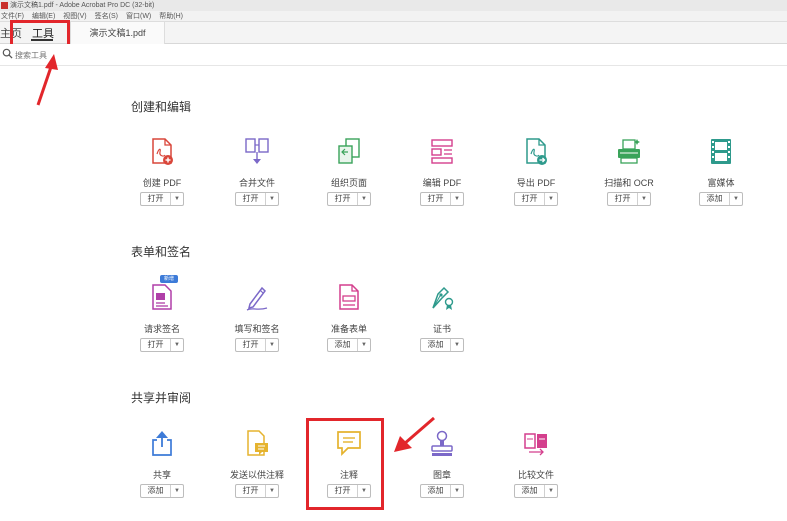 The width and height of the screenshot is (787, 521). I want to click on fill-sign-icon, so click(257, 298).